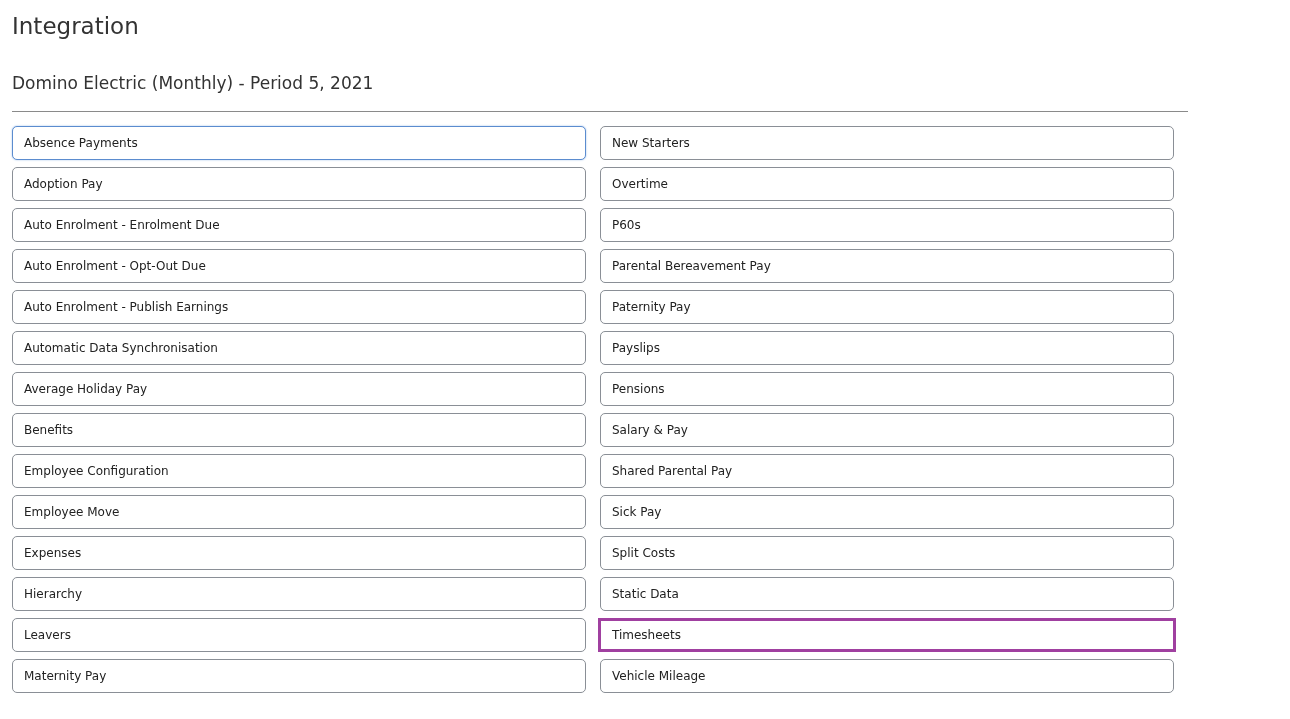  What do you see at coordinates (299, 594) in the screenshot?
I see `integration-button: Hierarchy` at bounding box center [299, 594].